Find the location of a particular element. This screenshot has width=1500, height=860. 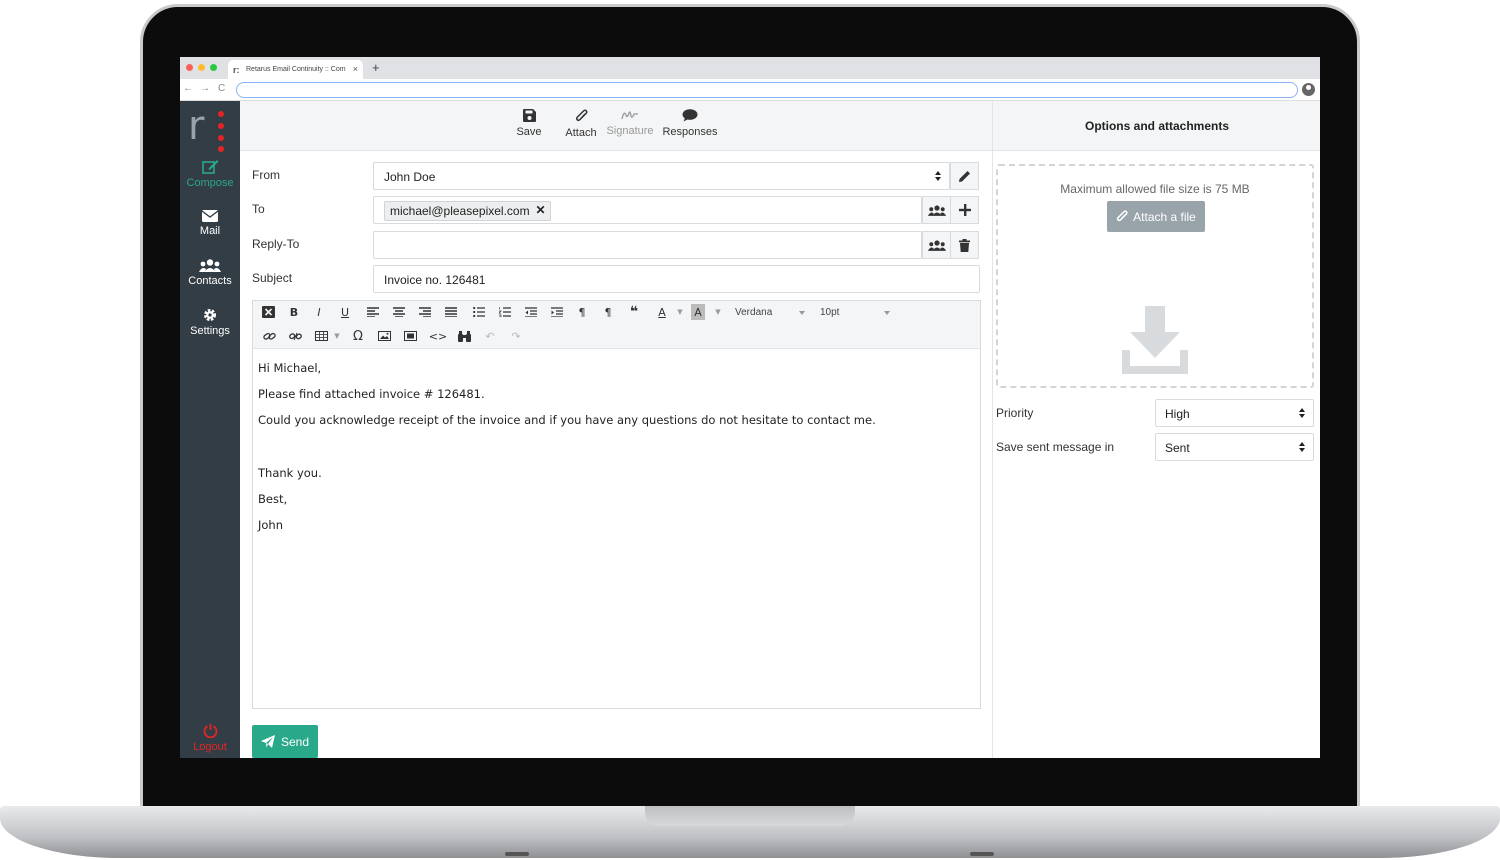

profile-icon is located at coordinates (1308, 89).